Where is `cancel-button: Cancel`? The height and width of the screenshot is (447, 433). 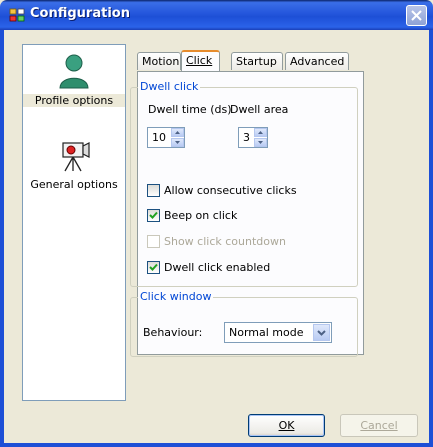
cancel-button: Cancel is located at coordinates (379, 425).